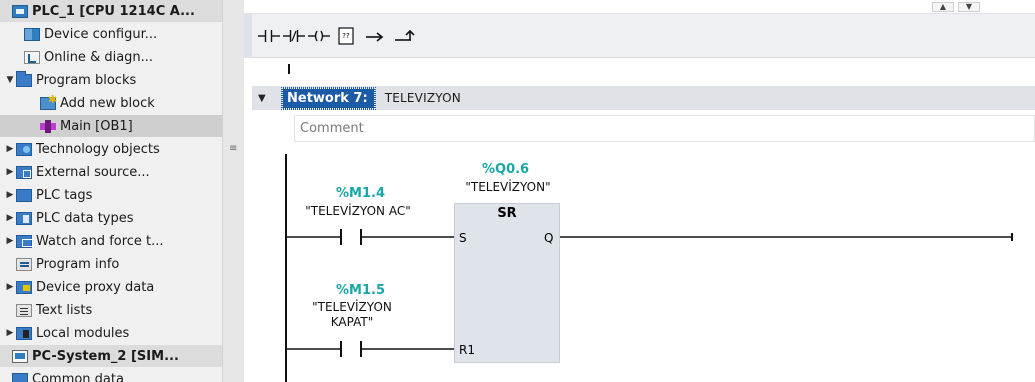 The width and height of the screenshot is (1035, 382). What do you see at coordinates (24, 310) in the screenshot?
I see `text-lists-icon` at bounding box center [24, 310].